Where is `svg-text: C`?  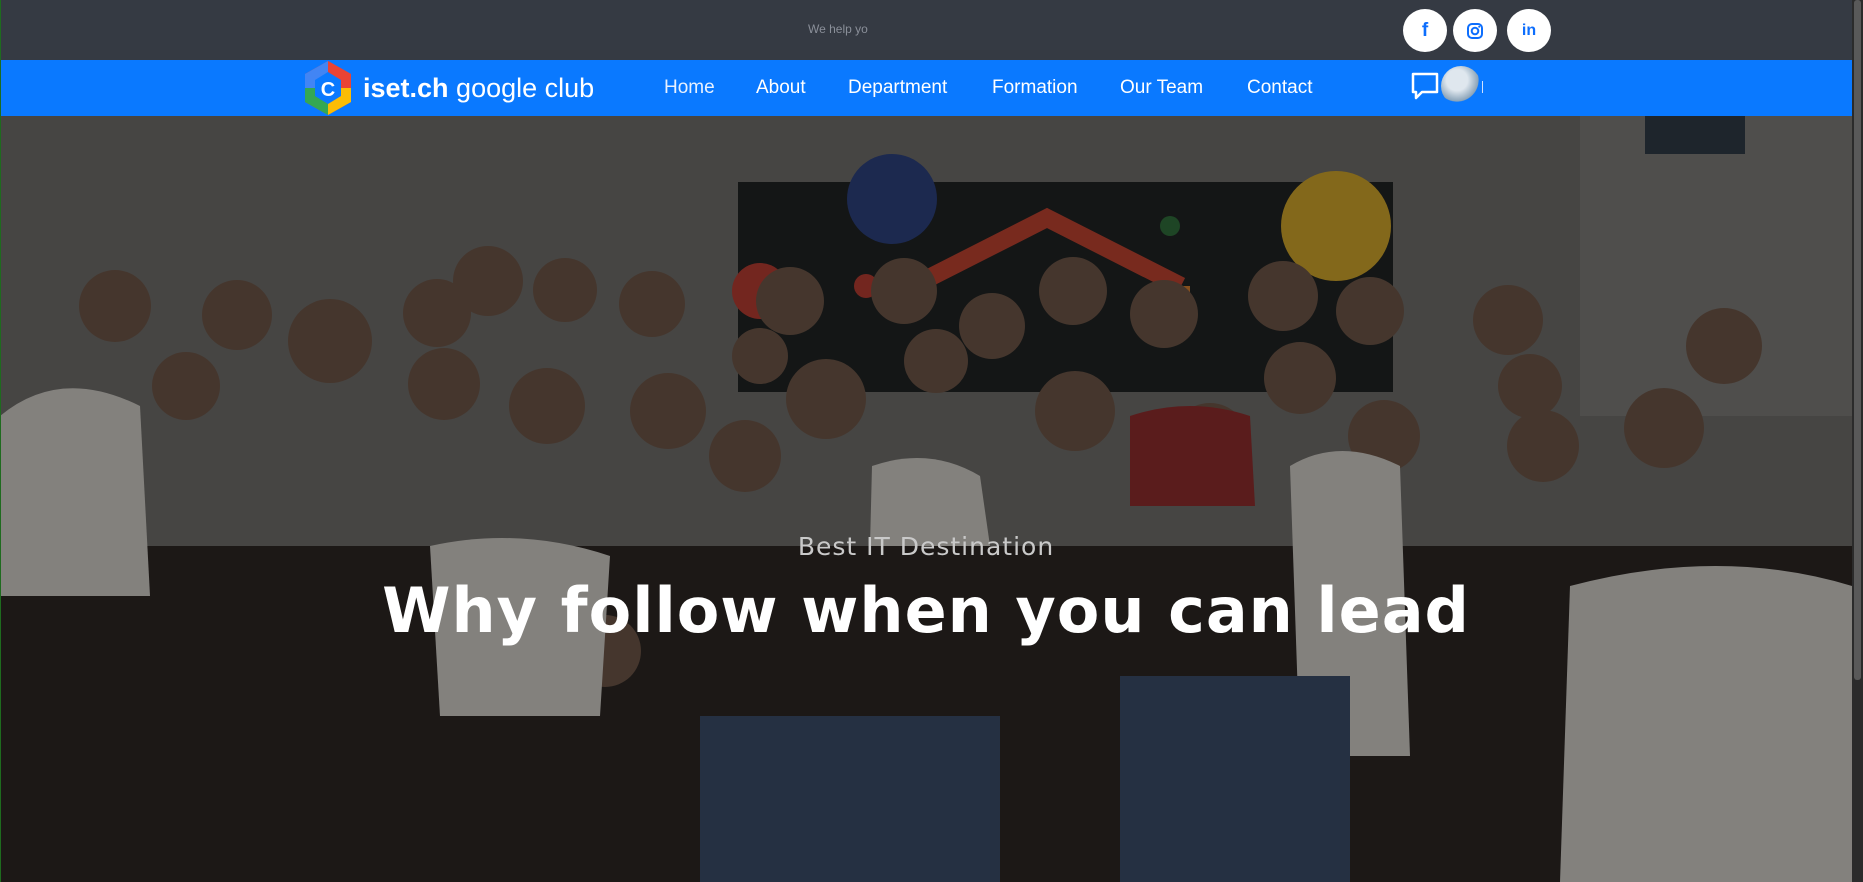 svg-text: C is located at coordinates (328, 90).